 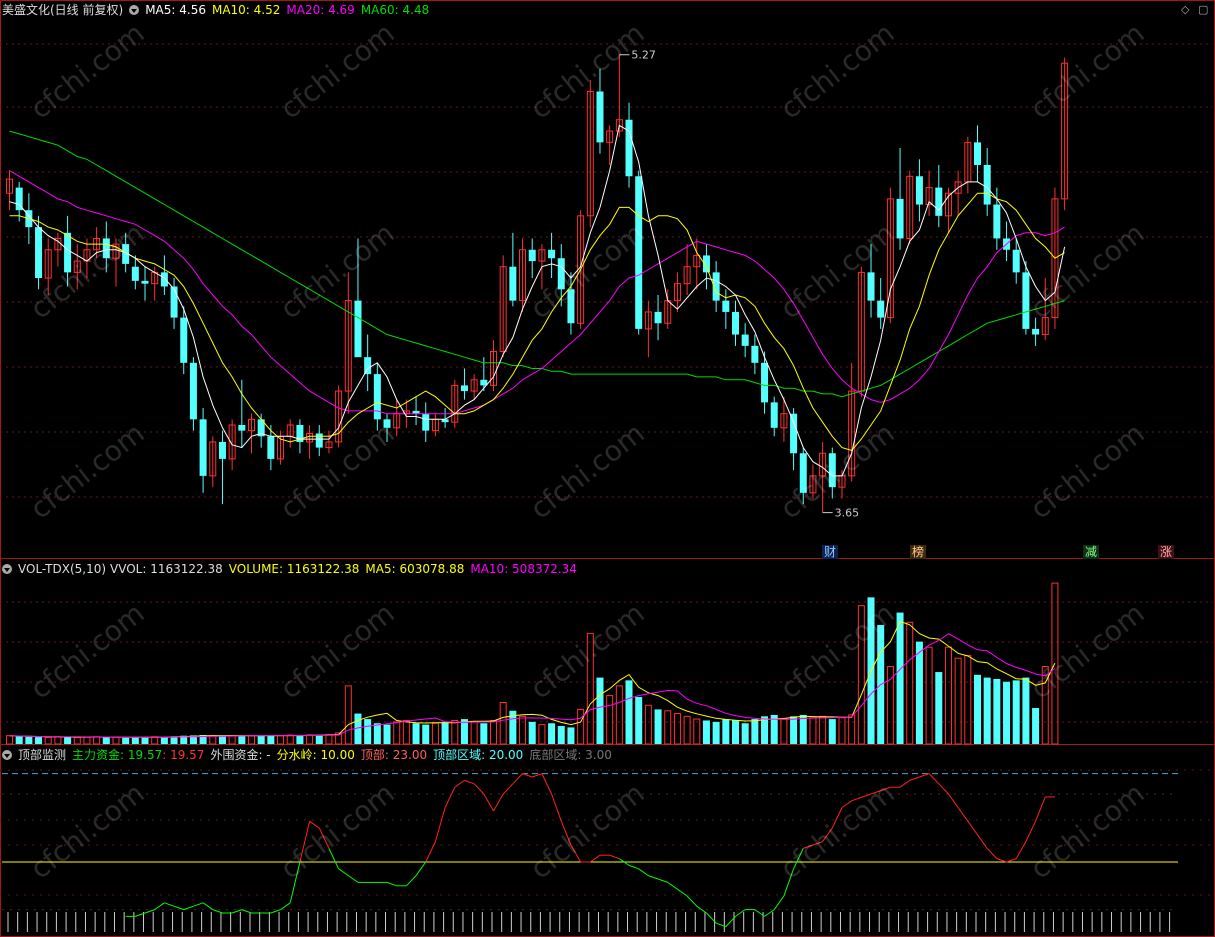 What do you see at coordinates (1185, 9) in the screenshot?
I see `diamond-icon: ◇` at bounding box center [1185, 9].